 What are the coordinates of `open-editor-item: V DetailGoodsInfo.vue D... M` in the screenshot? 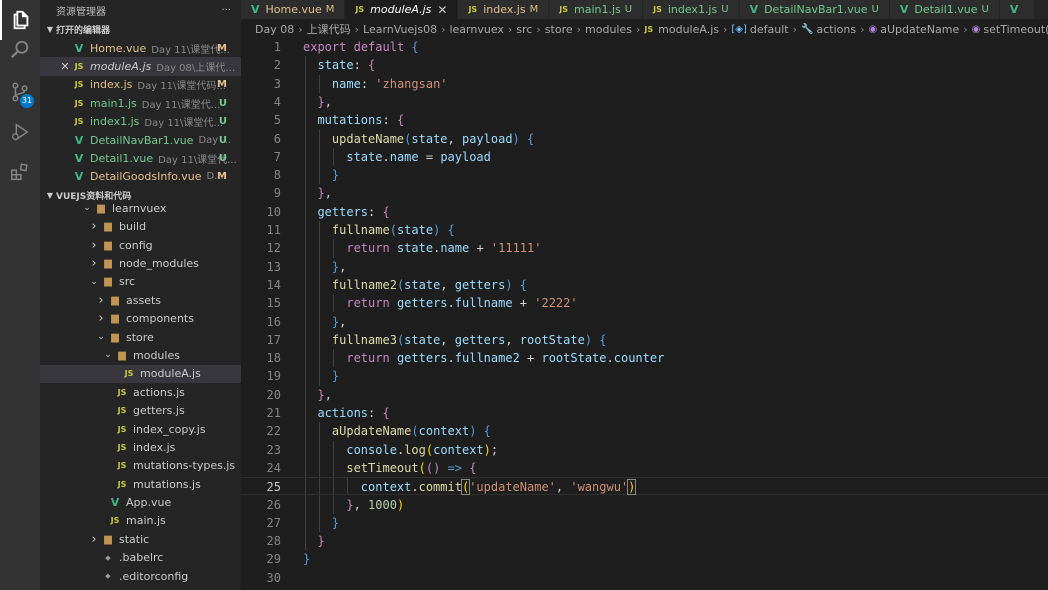 It's located at (140, 177).